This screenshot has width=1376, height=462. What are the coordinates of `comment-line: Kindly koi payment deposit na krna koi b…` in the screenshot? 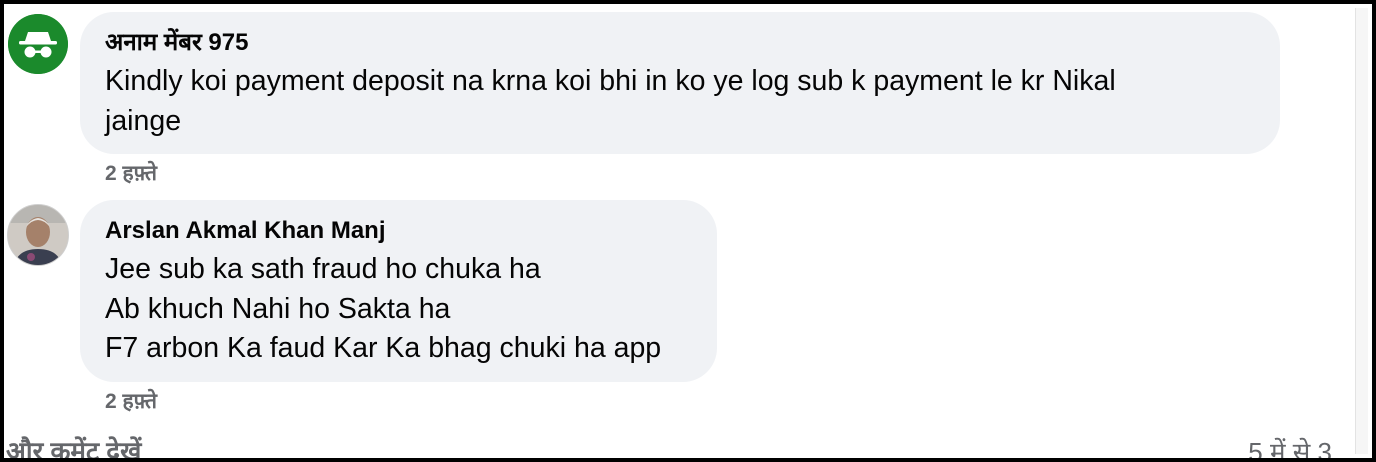 It's located at (610, 81).